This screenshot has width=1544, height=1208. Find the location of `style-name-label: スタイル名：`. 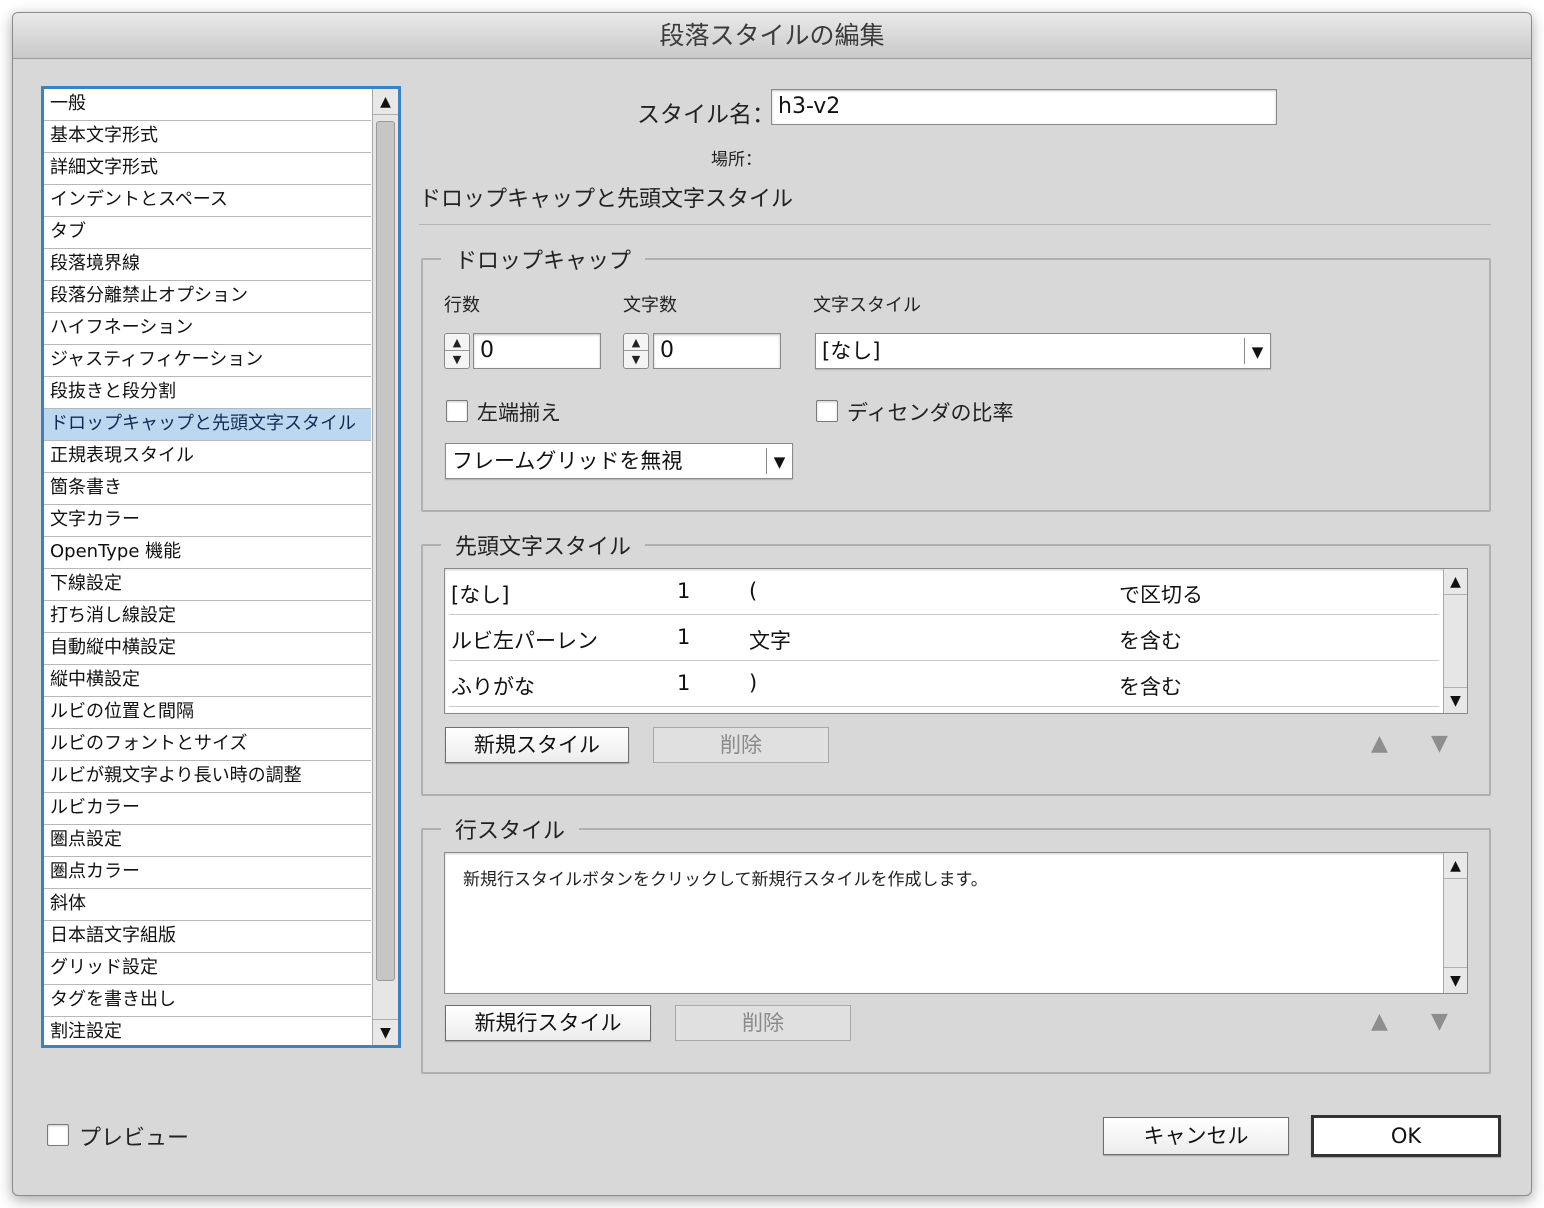

style-name-label: スタイル名： is located at coordinates (706, 115).